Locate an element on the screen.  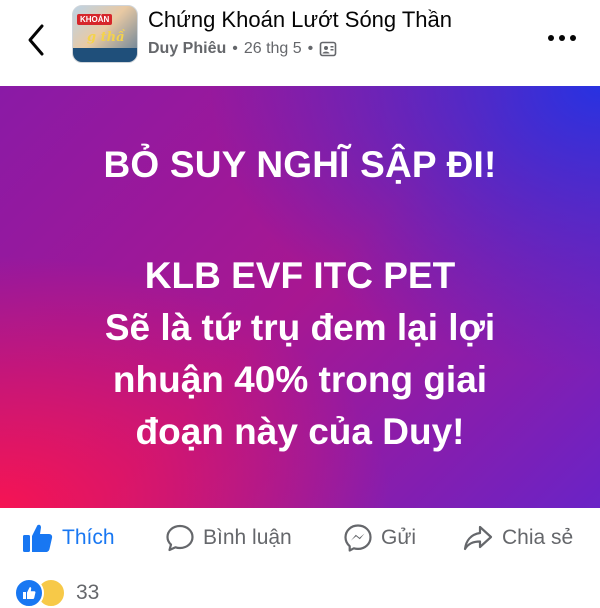
group-name: Chứng Khoán Lướt Sóng Thần is located at coordinates (300, 20).